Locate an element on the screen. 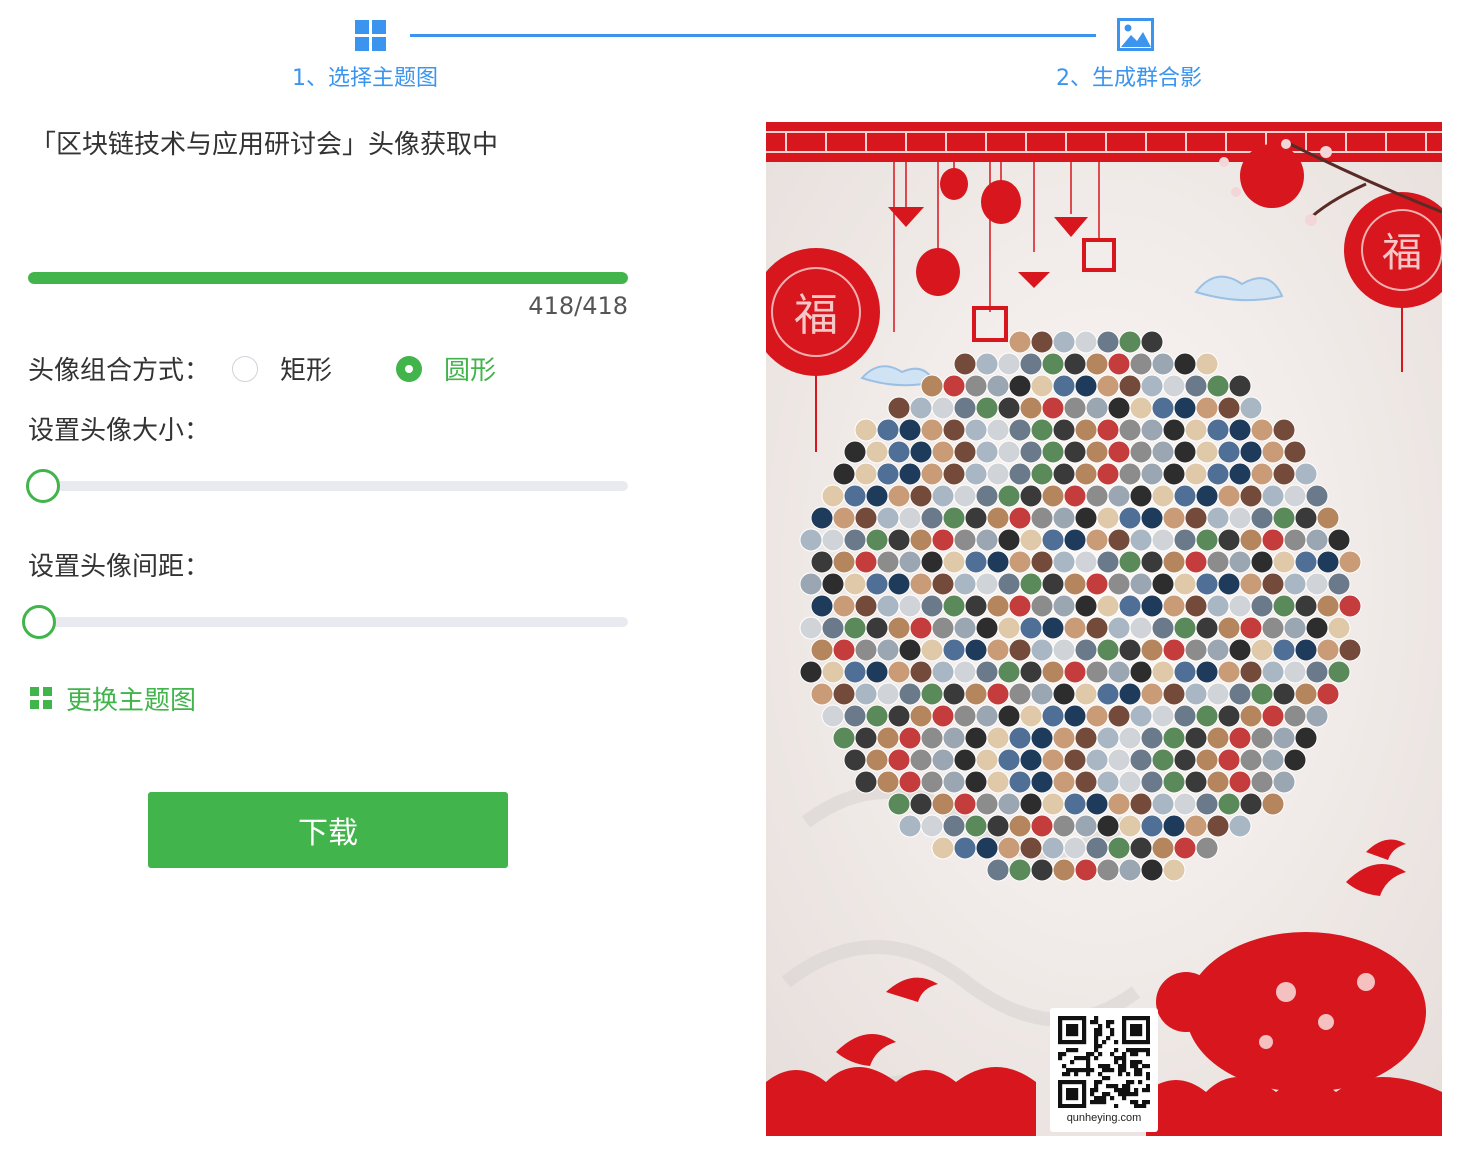  avatar-spacing-slider is located at coordinates (328, 622).